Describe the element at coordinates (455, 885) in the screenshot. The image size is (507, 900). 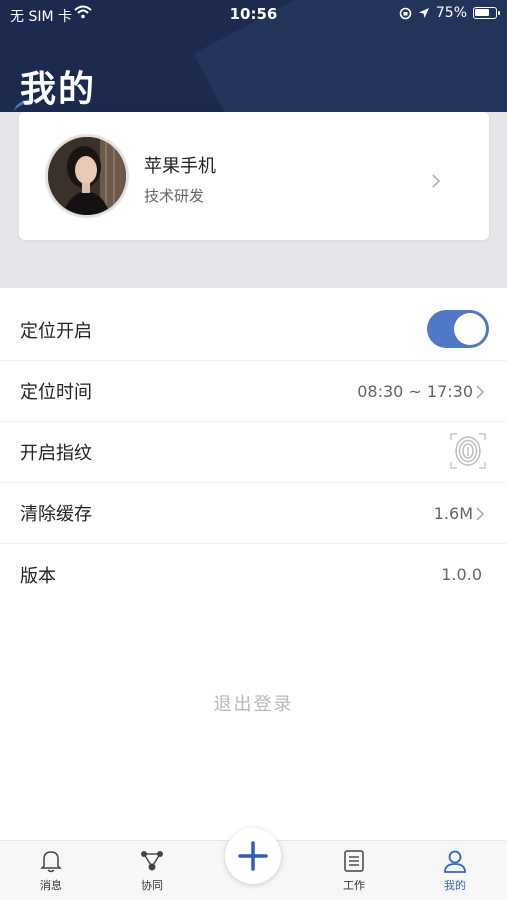
I see `tab-label-me: 我的` at that location.